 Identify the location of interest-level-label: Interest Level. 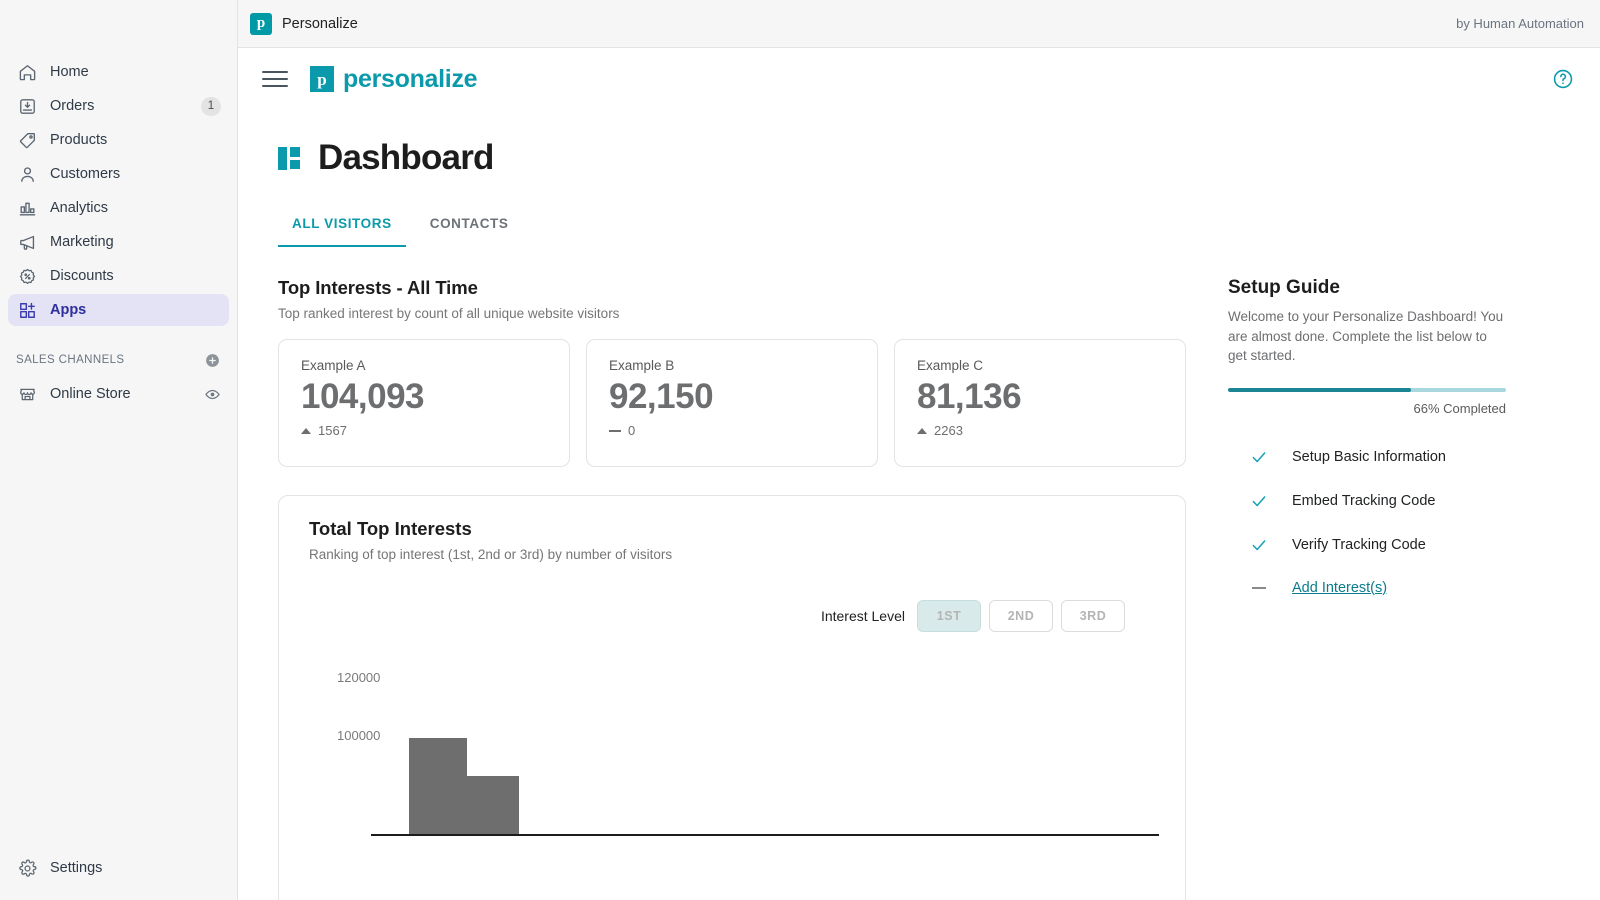
(862, 616).